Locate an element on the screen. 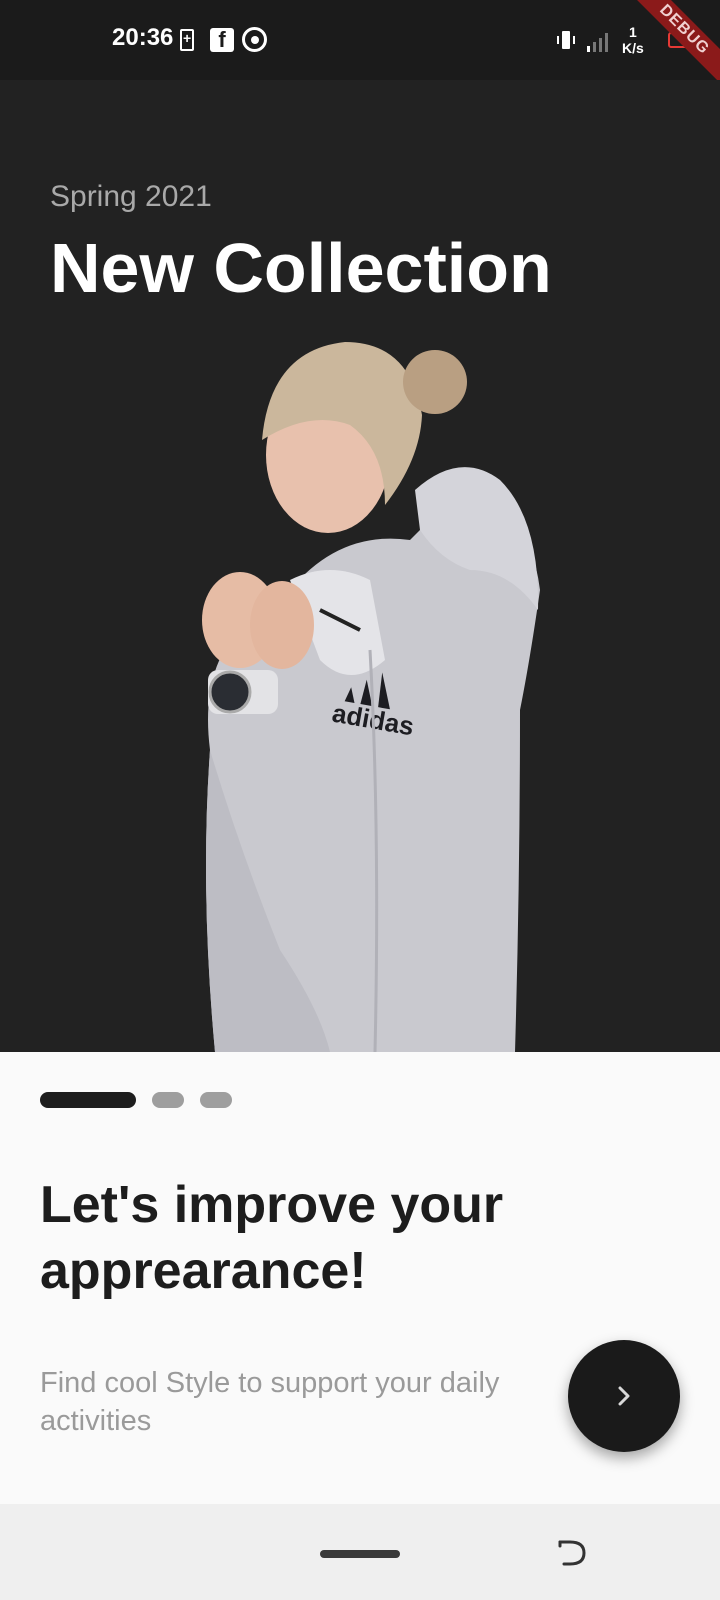 Image resolution: width=720 pixels, height=1600 pixels. battery-charge-icon is located at coordinates (187, 40).